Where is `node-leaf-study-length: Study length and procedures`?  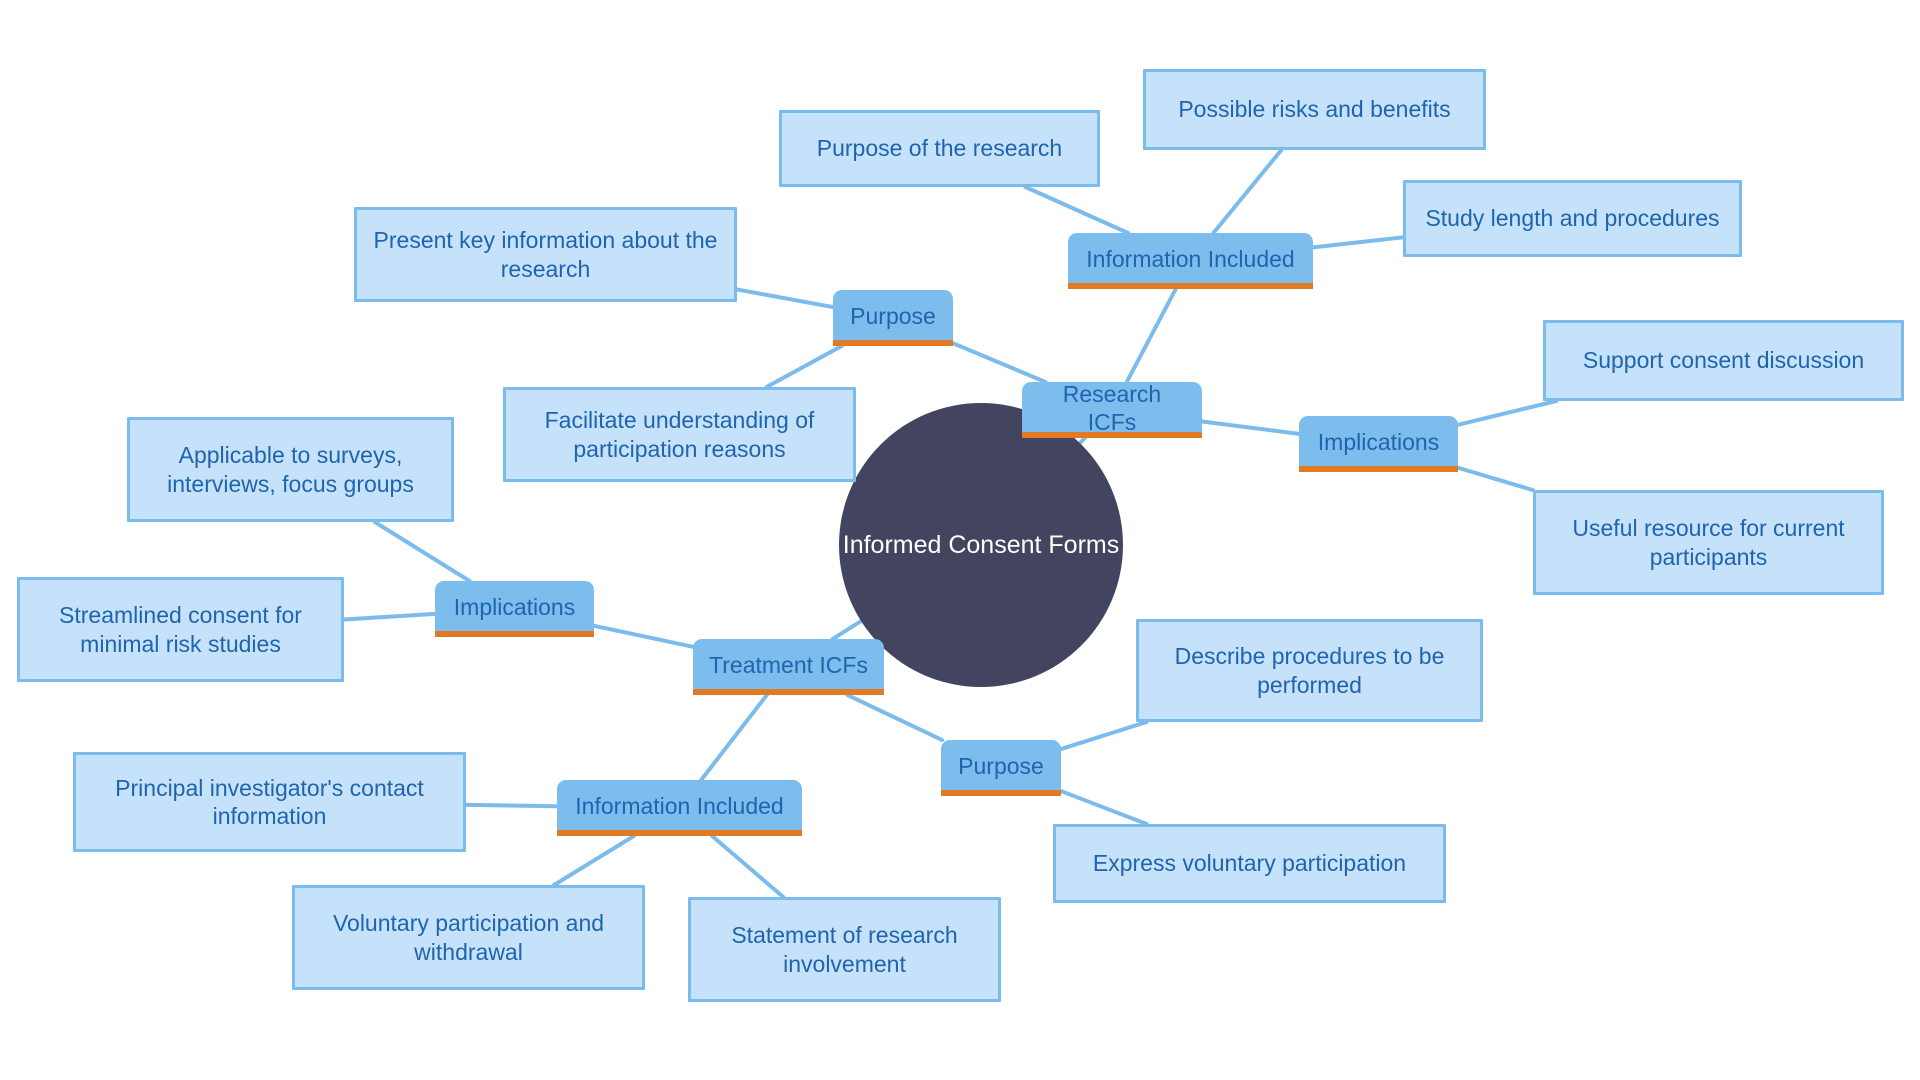
node-leaf-study-length: Study length and procedures is located at coordinates (1572, 218).